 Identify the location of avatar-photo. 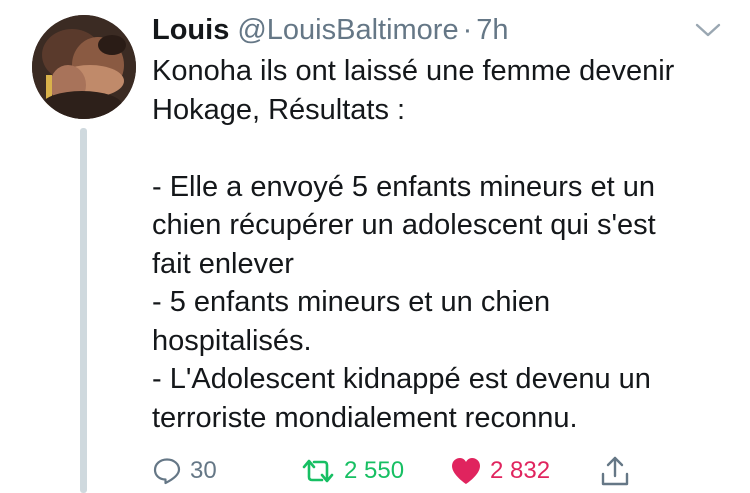
(84, 67).